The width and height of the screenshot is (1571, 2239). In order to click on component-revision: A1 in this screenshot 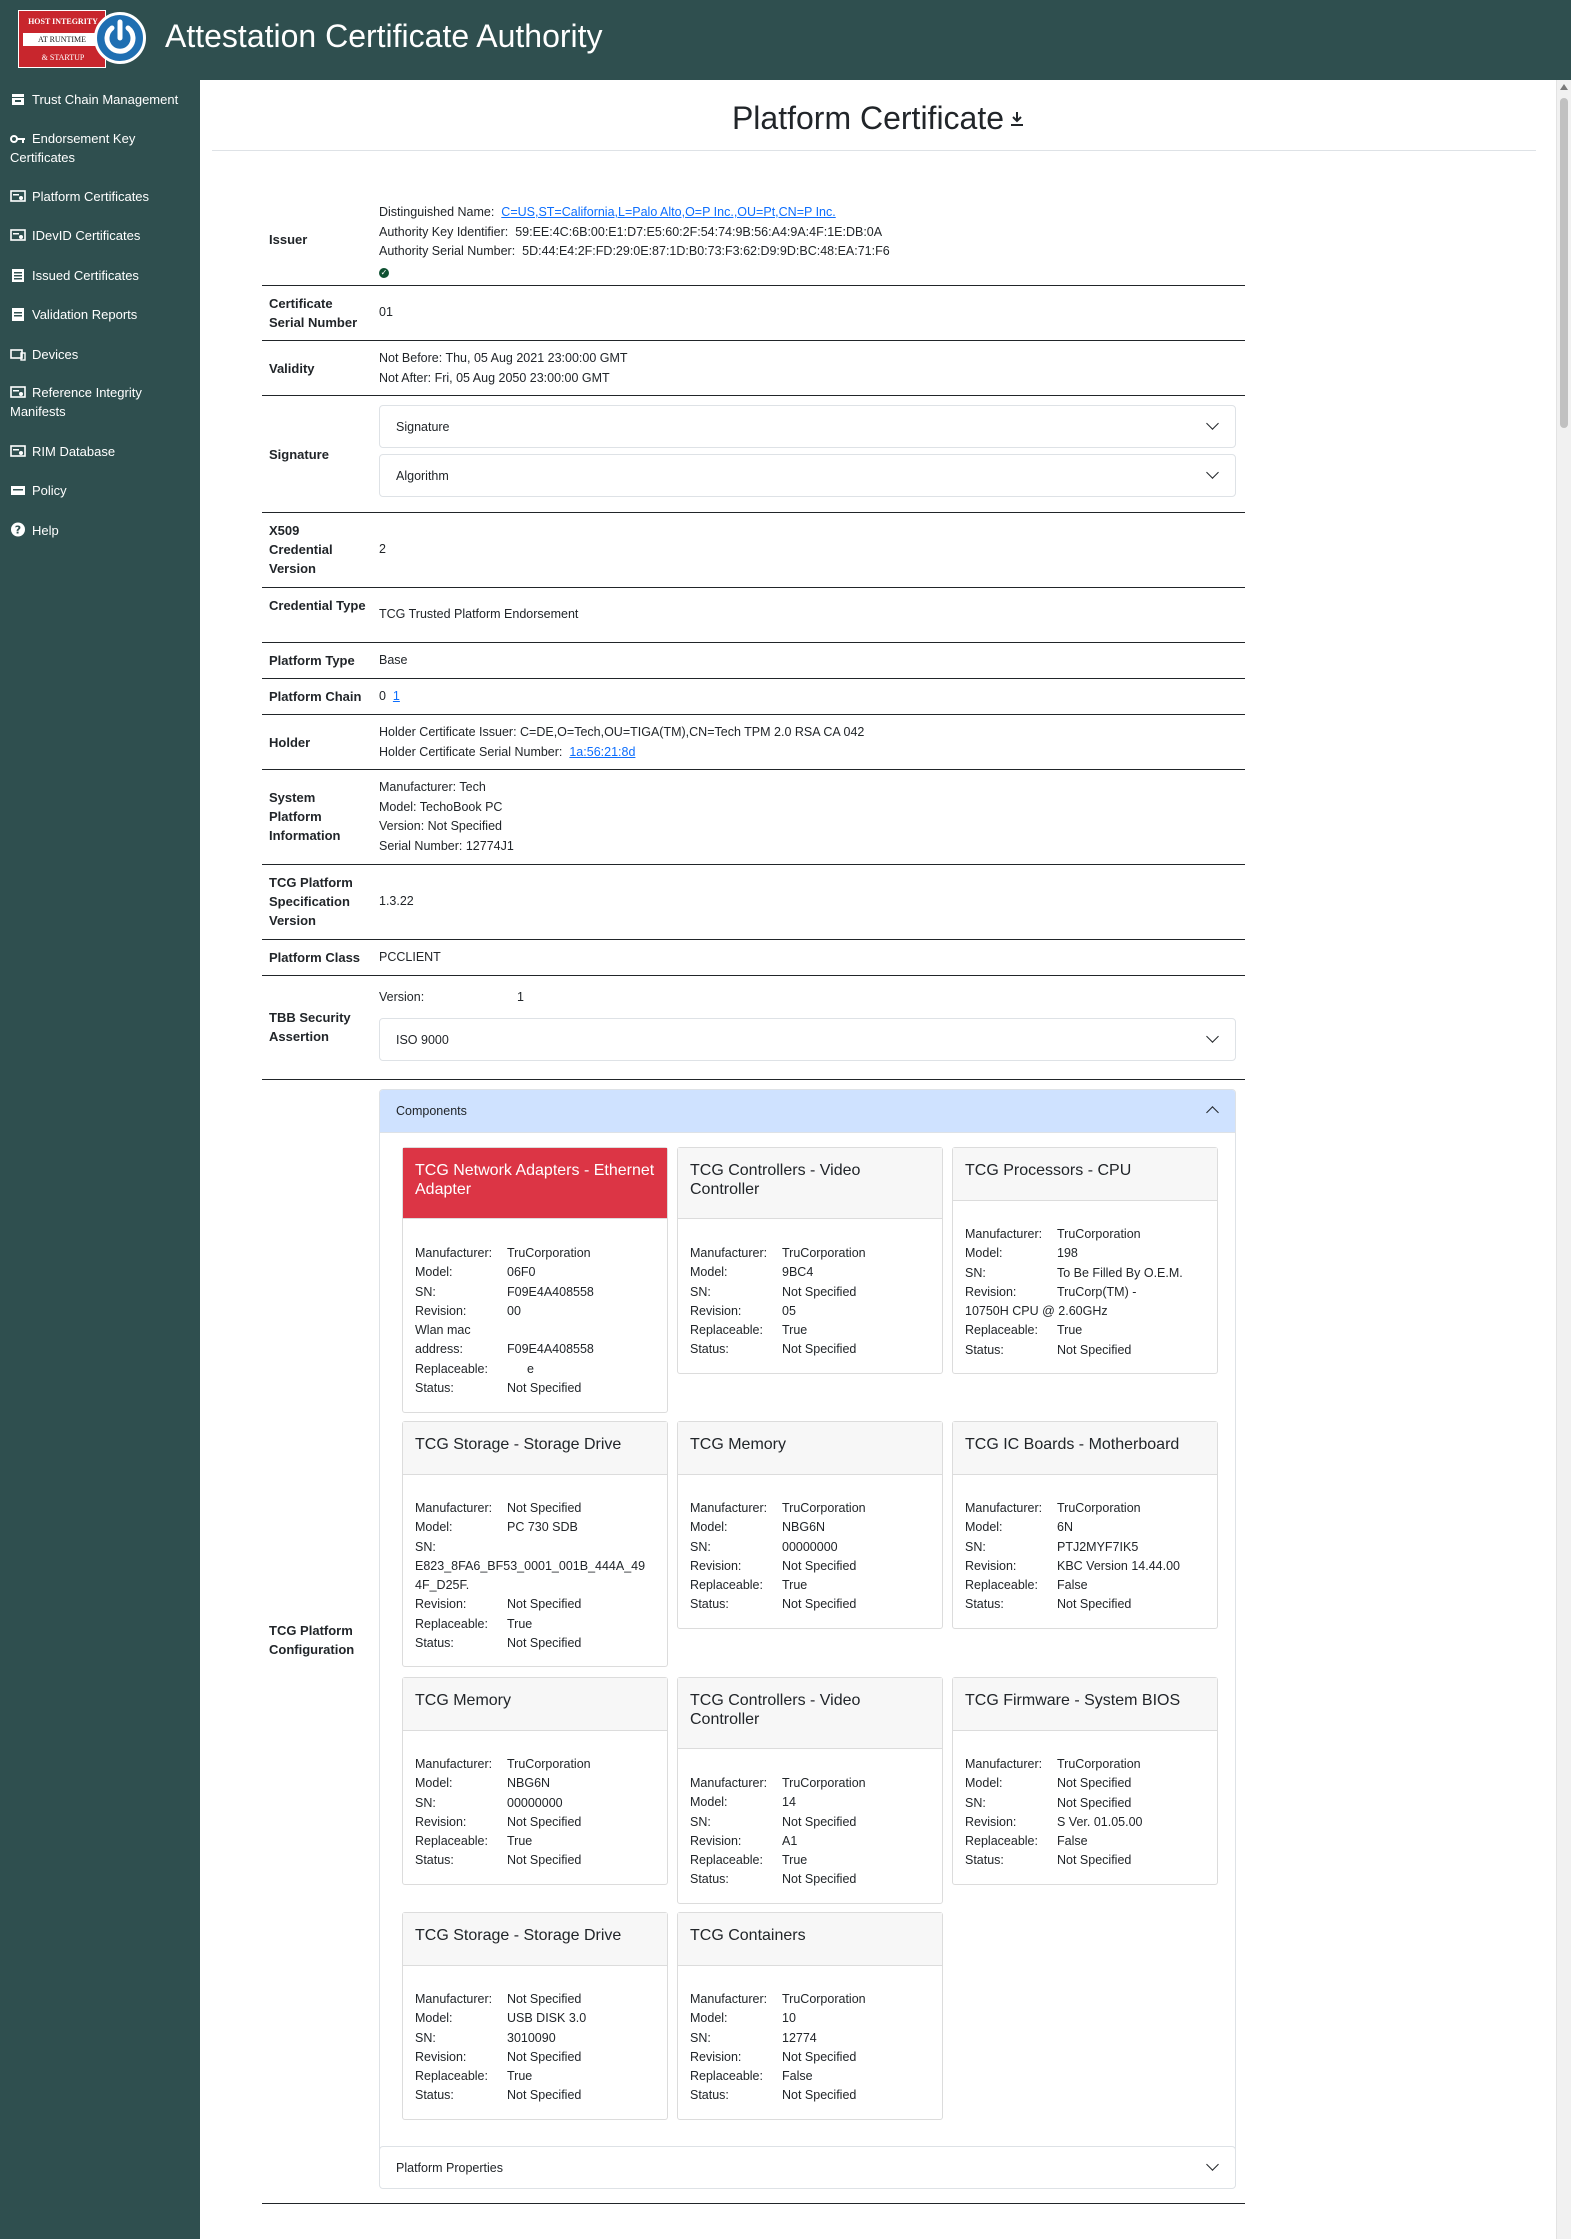, I will do `click(790, 1840)`.